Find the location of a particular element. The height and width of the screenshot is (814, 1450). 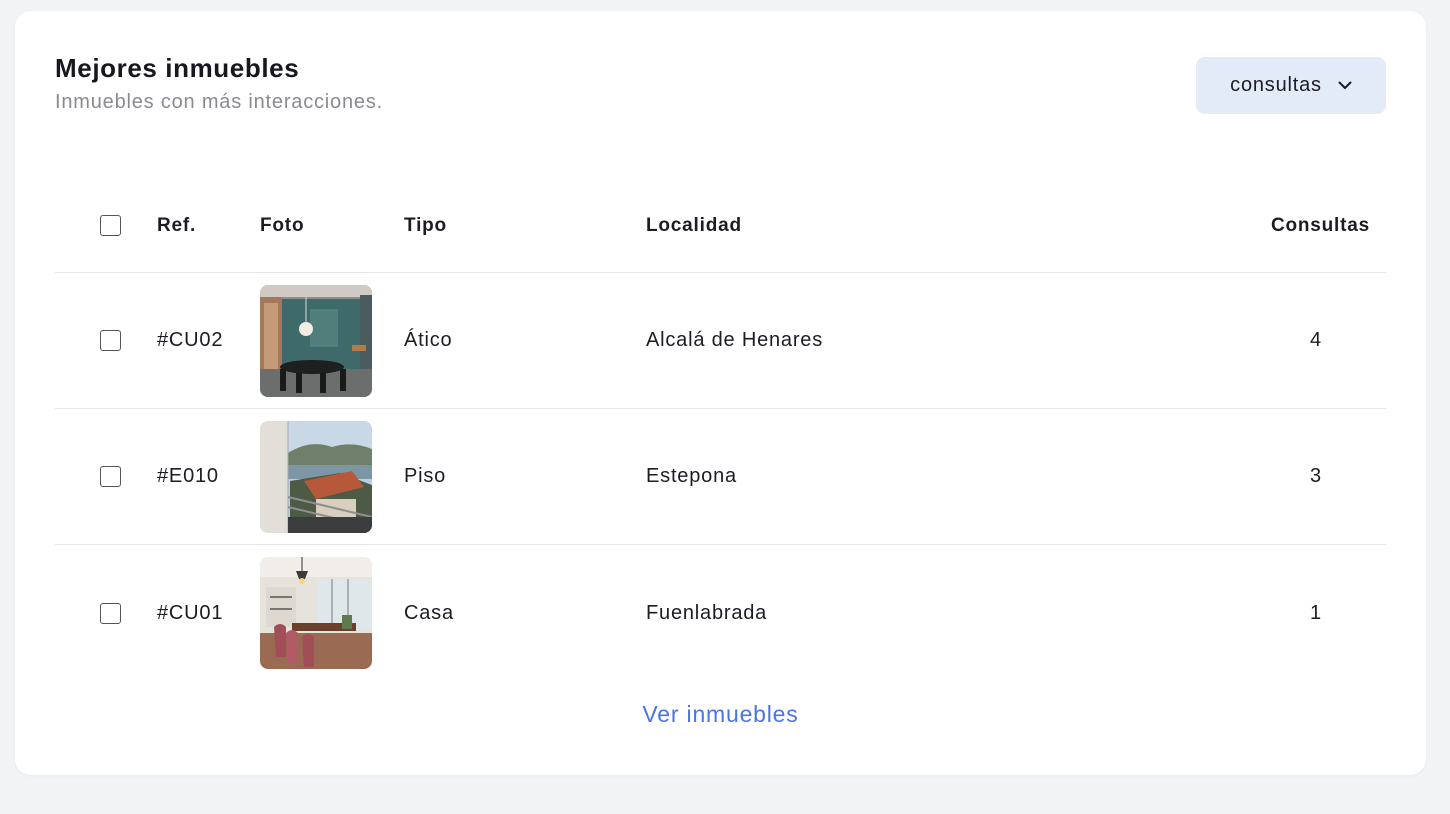

row-ref: #CU01 is located at coordinates (190, 612).